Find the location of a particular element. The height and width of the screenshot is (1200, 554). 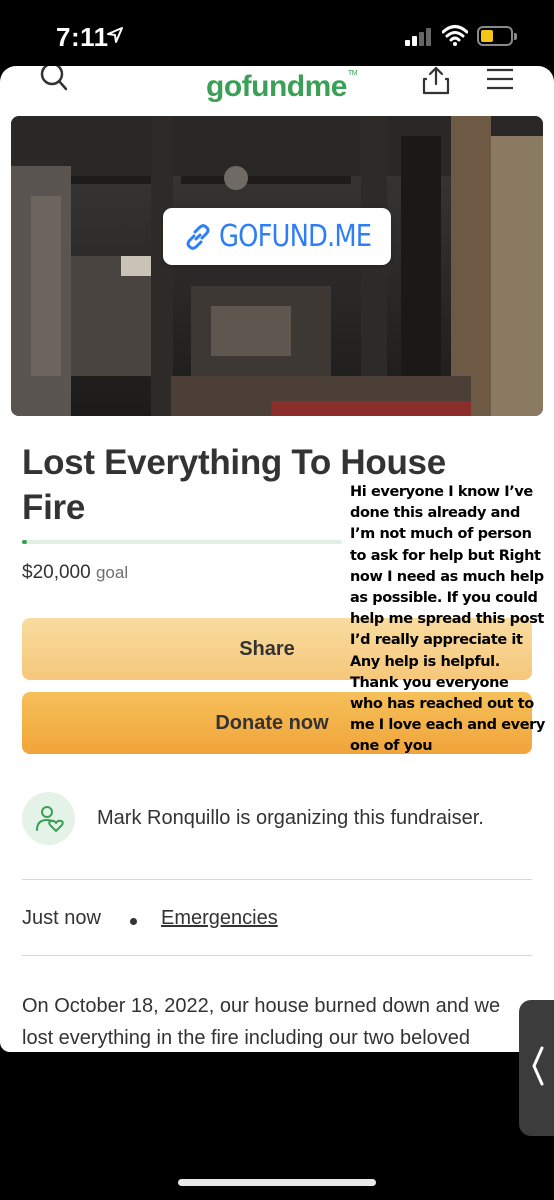

progress-bar is located at coordinates (182, 542).